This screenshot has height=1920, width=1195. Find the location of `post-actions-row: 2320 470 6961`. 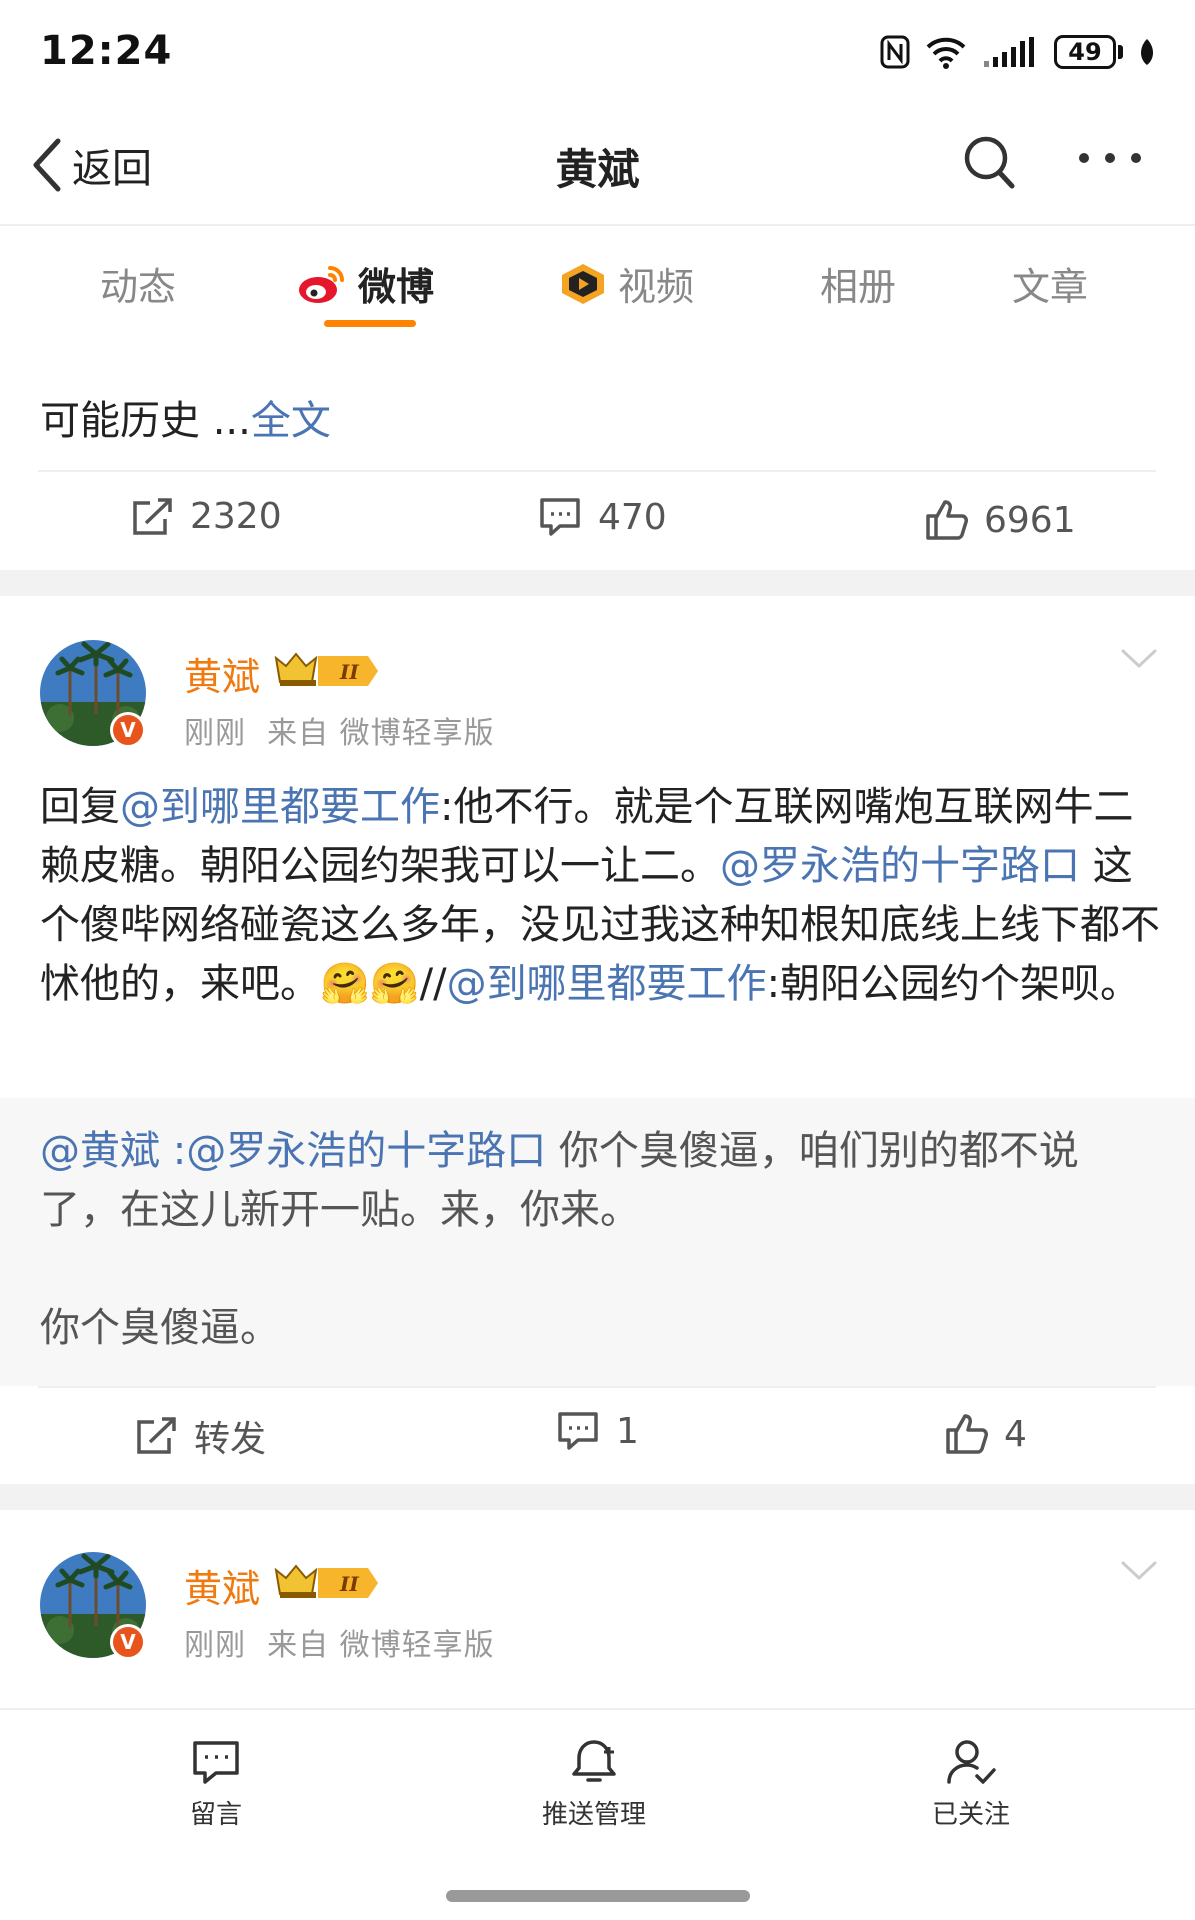

post-actions-row: 2320 470 6961 is located at coordinates (597, 522).